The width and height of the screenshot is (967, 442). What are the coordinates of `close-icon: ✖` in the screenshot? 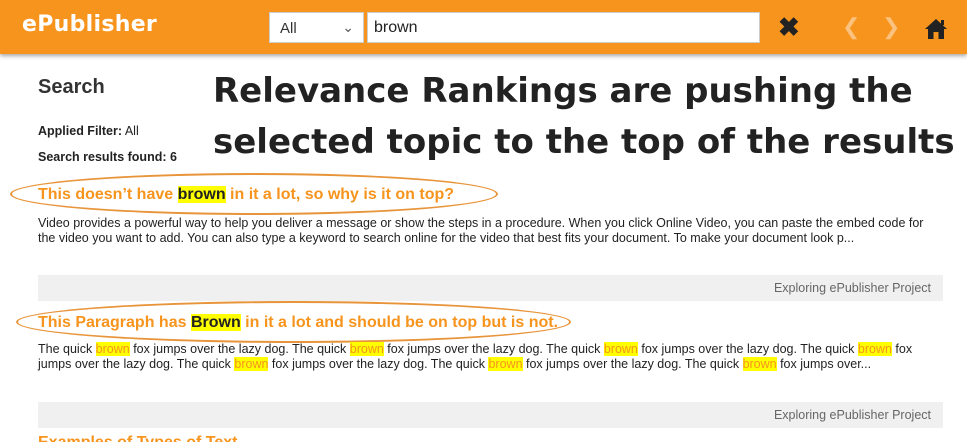 It's located at (789, 27).